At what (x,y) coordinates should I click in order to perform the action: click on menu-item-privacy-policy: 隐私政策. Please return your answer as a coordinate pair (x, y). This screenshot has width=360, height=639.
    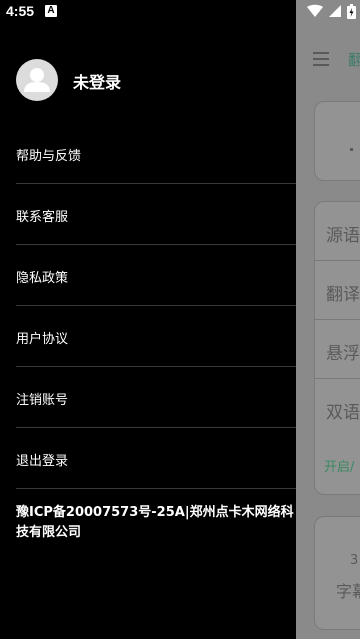
    Looking at the image, I should click on (156, 275).